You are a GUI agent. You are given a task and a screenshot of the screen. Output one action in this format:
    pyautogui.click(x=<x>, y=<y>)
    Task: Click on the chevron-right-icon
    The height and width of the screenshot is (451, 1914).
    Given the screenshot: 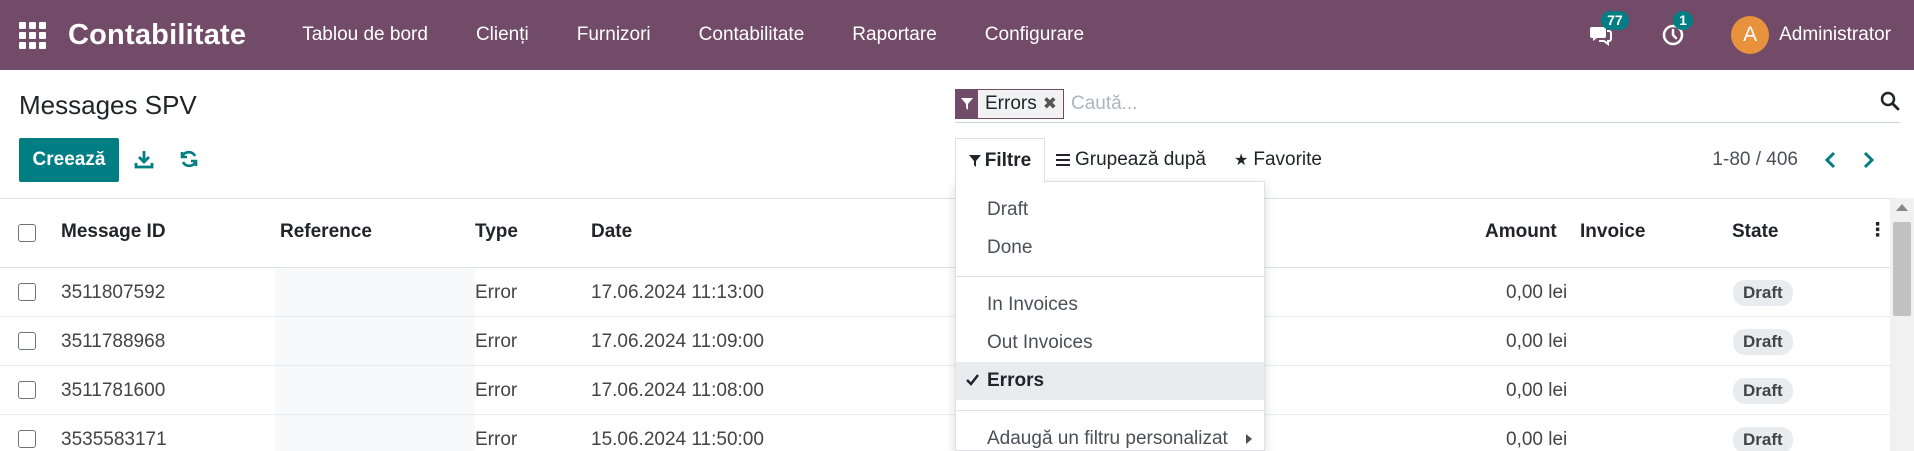 What is the action you would take?
    pyautogui.click(x=1869, y=160)
    